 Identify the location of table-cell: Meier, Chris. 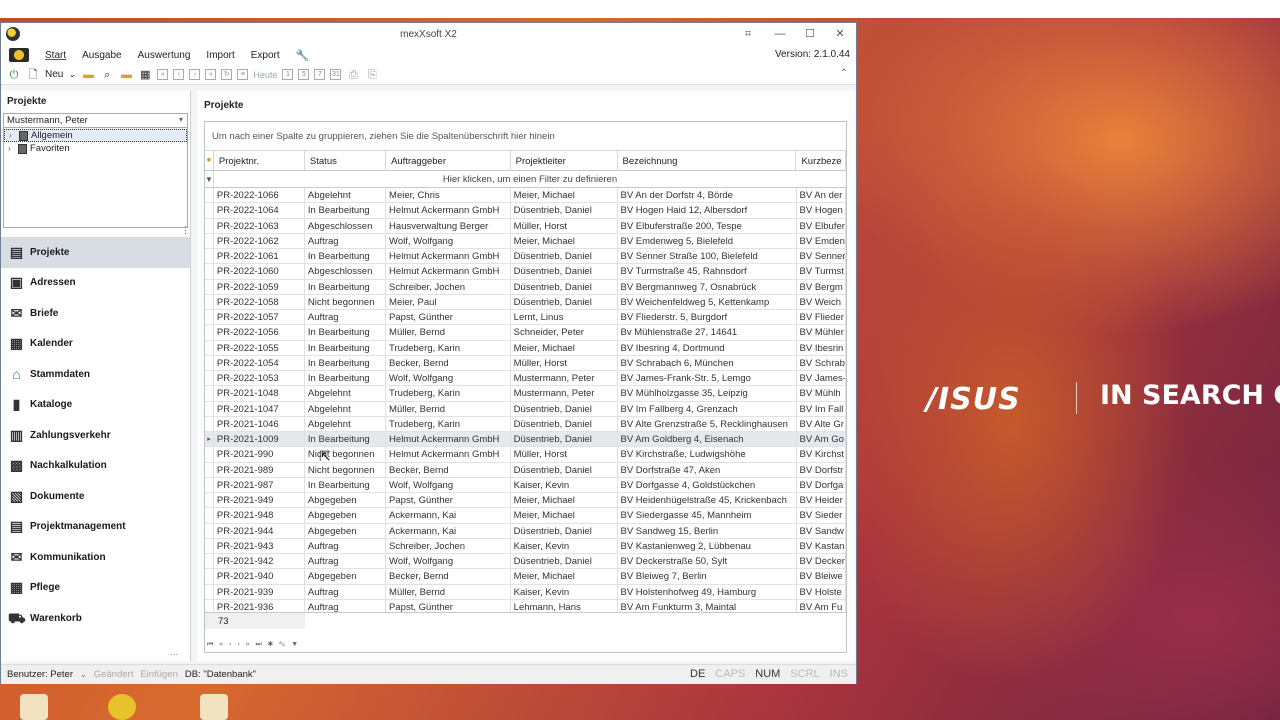
(448, 195).